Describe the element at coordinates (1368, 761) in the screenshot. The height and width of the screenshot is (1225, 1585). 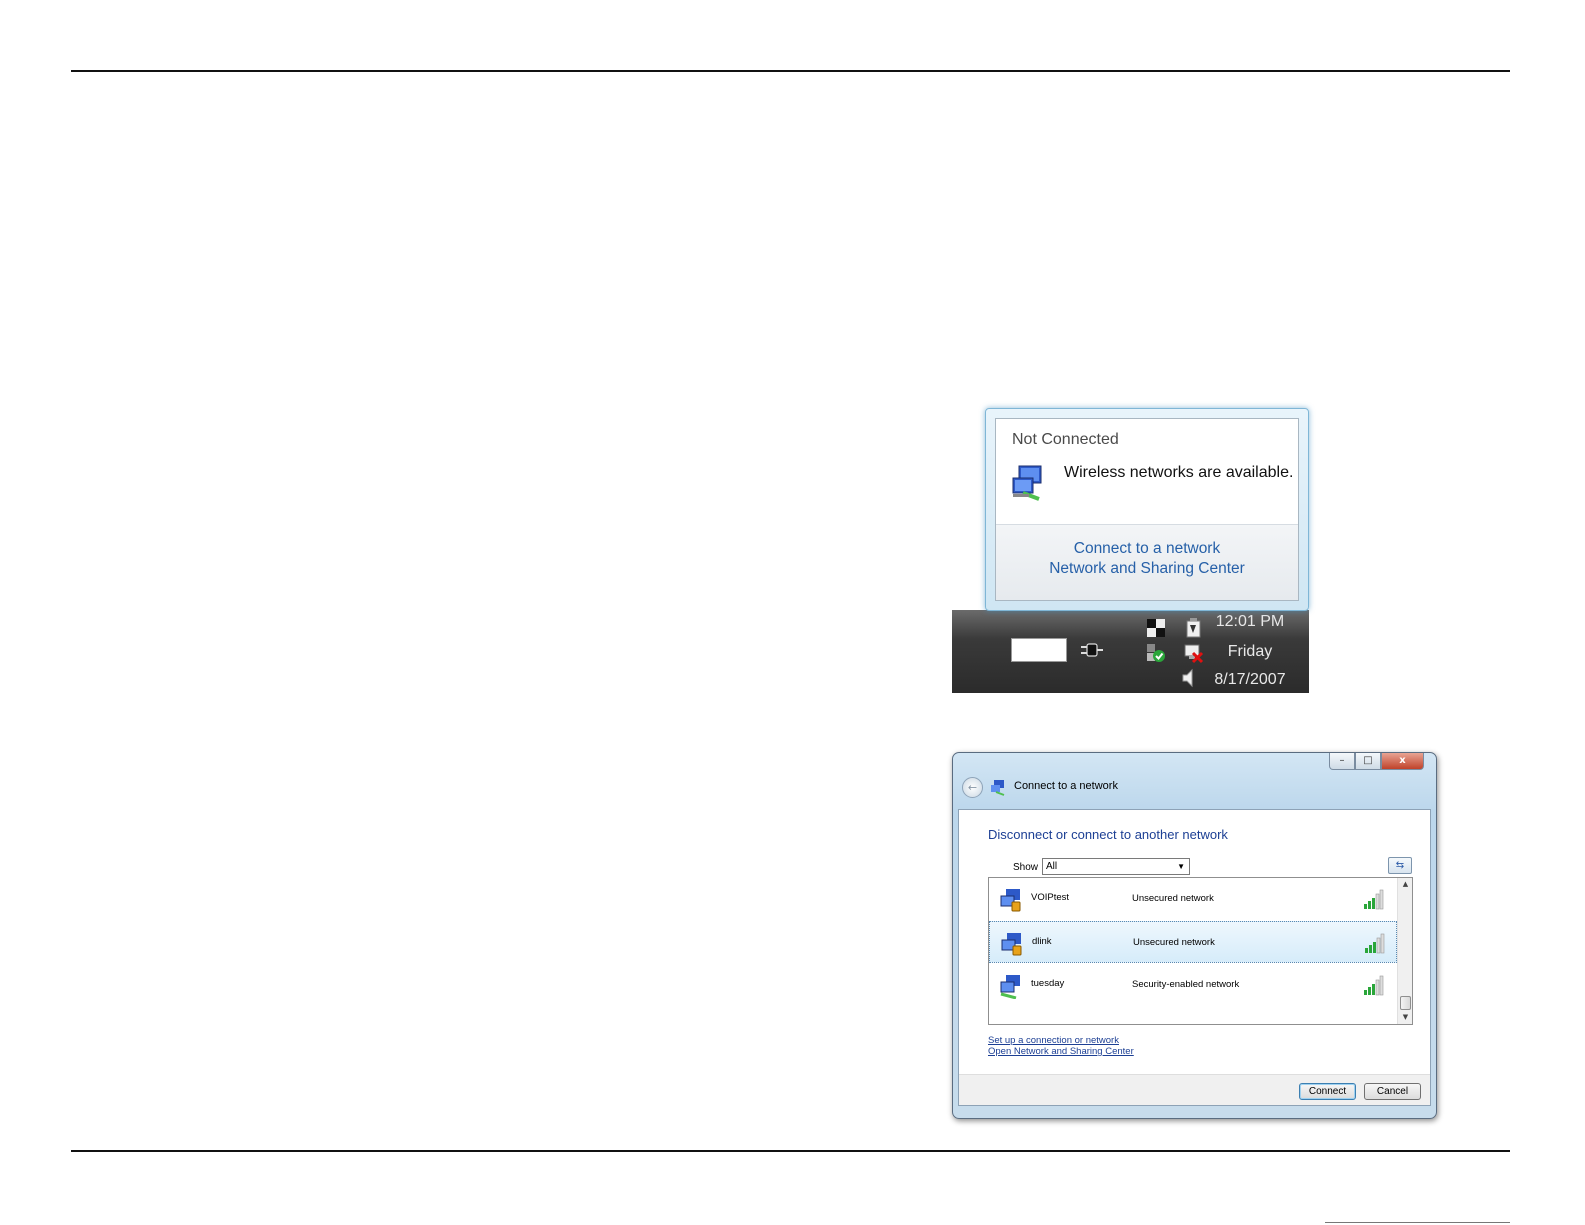
I see `maximize-button: □` at that location.